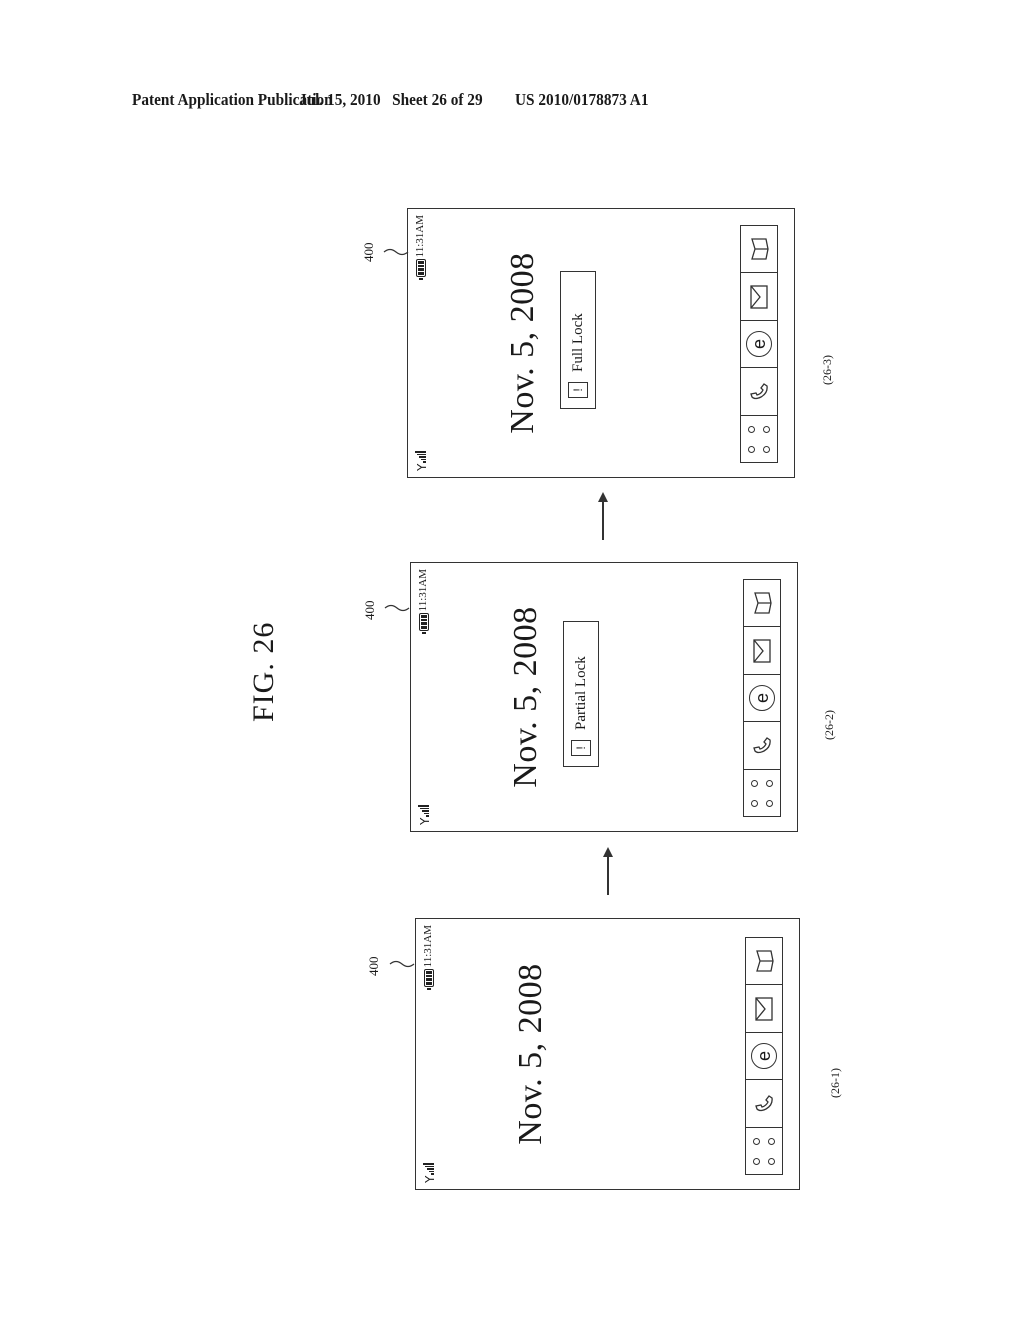 This screenshot has width=1024, height=1320. I want to click on phone-screen-26-3: Y 11:31AM Nov. 5, 2008 ! Full Lock e, so click(601, 343).